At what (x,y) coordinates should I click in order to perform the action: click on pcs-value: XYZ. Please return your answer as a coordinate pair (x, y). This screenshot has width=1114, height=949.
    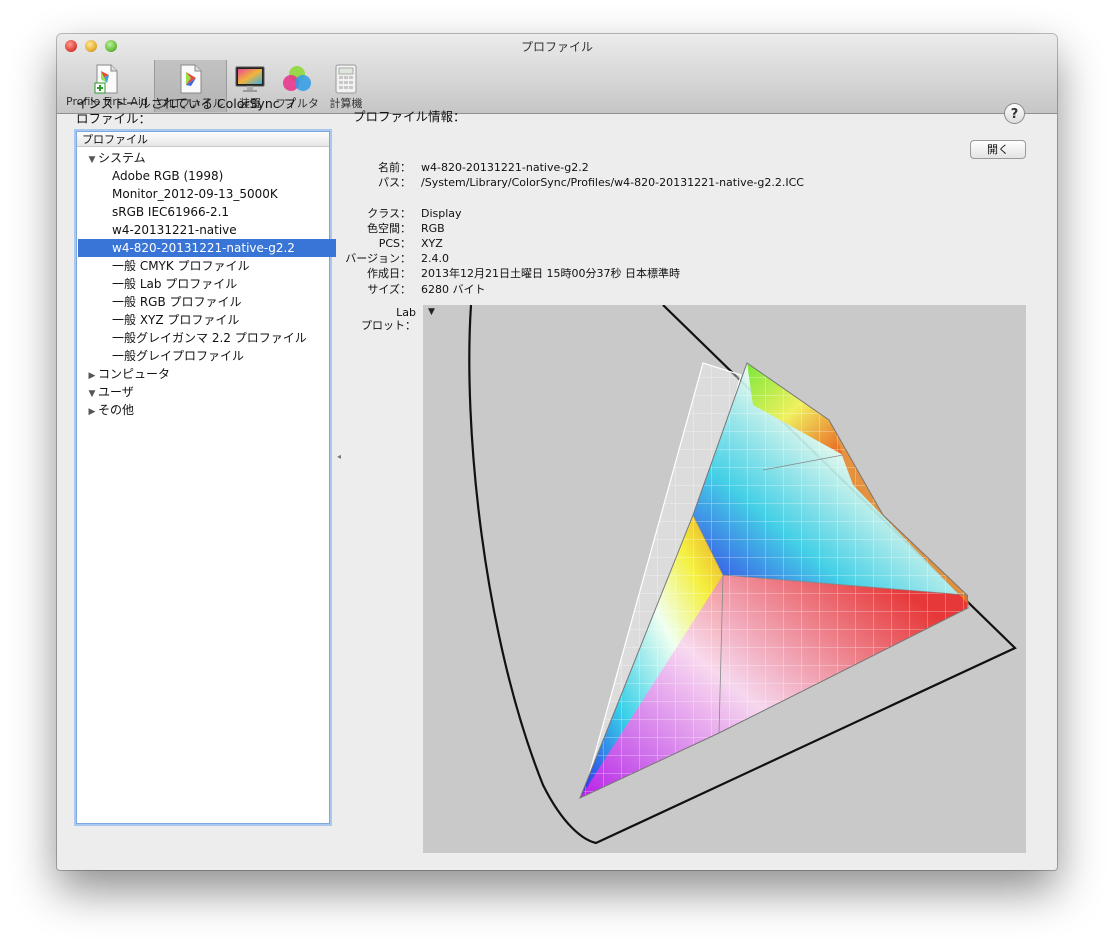
    Looking at the image, I should click on (432, 243).